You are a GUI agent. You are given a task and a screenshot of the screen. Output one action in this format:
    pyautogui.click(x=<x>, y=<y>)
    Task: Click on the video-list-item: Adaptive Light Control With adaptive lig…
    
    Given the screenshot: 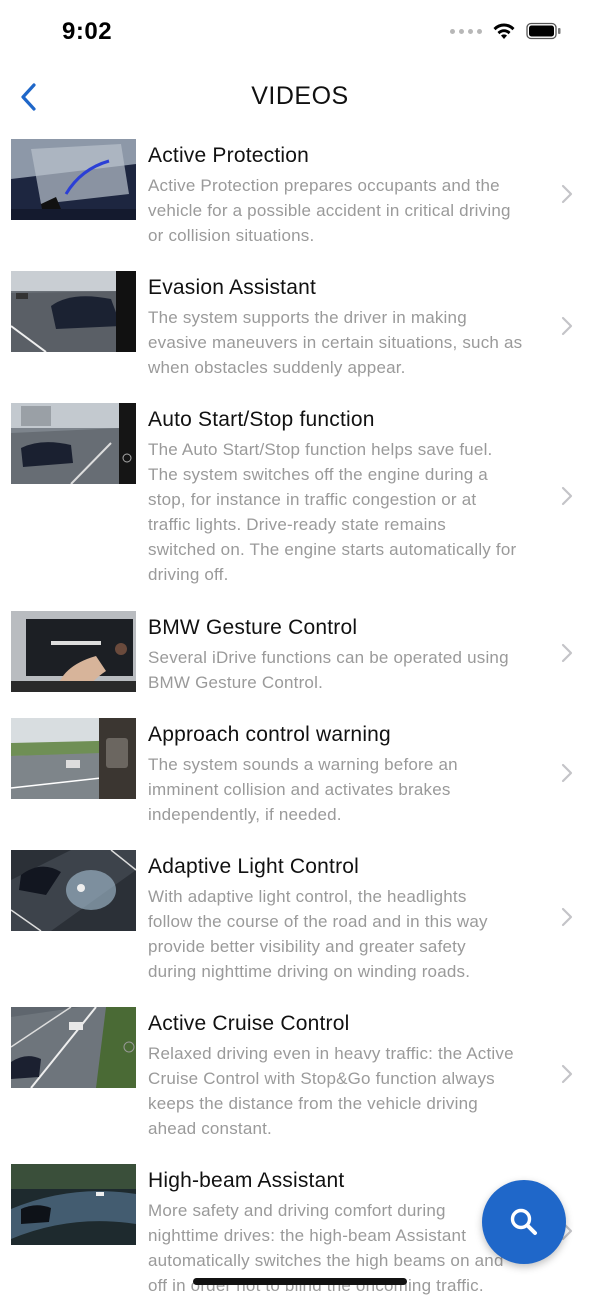 What is the action you would take?
    pyautogui.click(x=300, y=927)
    